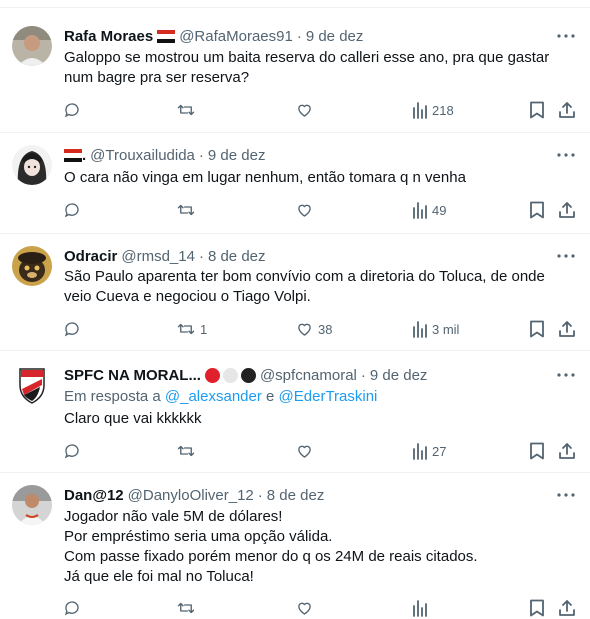  I want to click on tweet-text-line: Claro que vai kkkkkk, so click(133, 418).